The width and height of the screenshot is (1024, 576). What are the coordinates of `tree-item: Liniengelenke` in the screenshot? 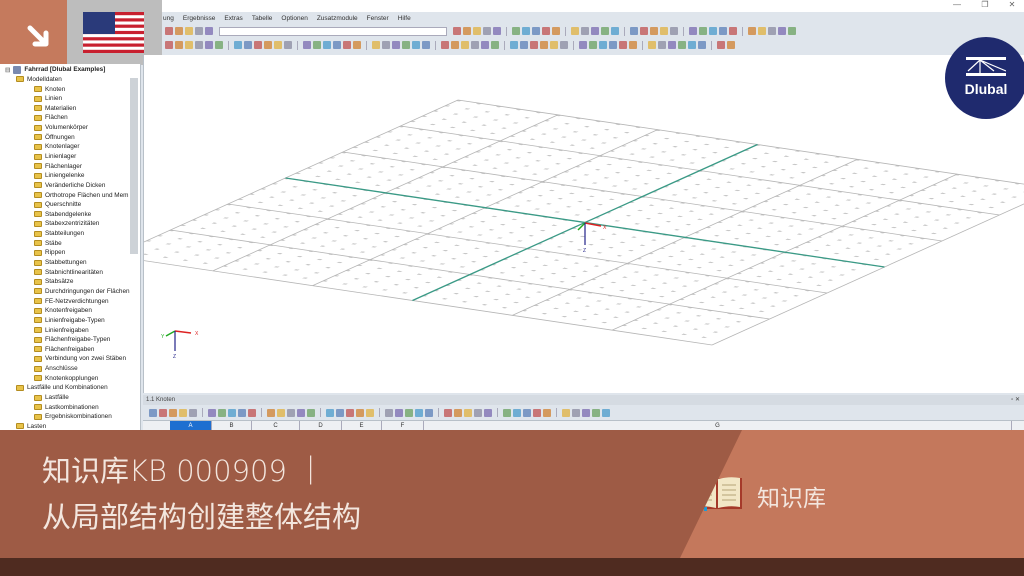 It's located at (59, 176).